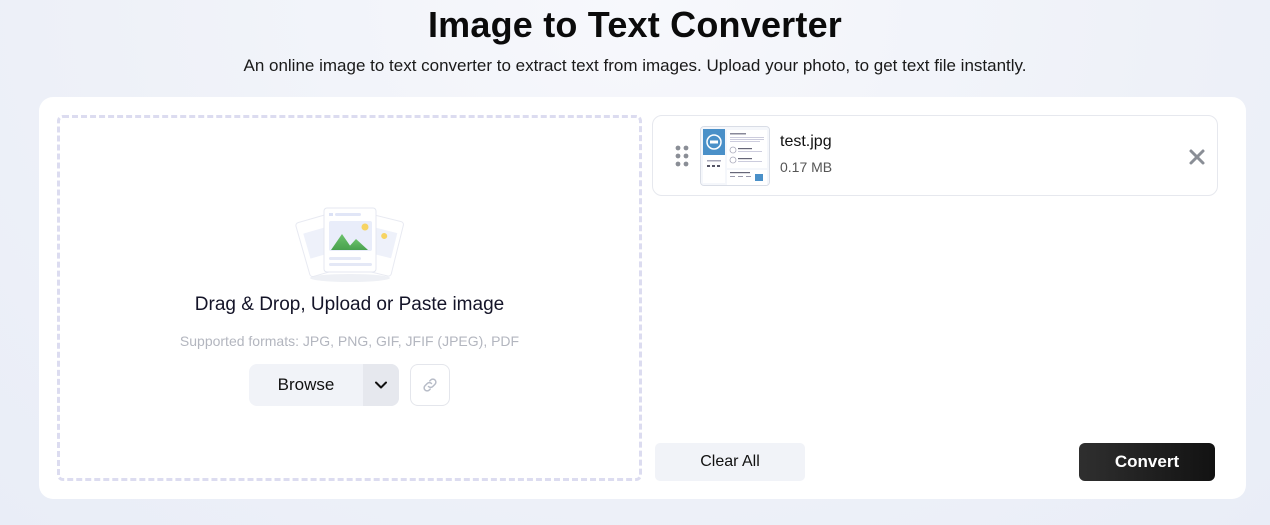 The image size is (1270, 525). I want to click on browse-options-button, so click(381, 385).